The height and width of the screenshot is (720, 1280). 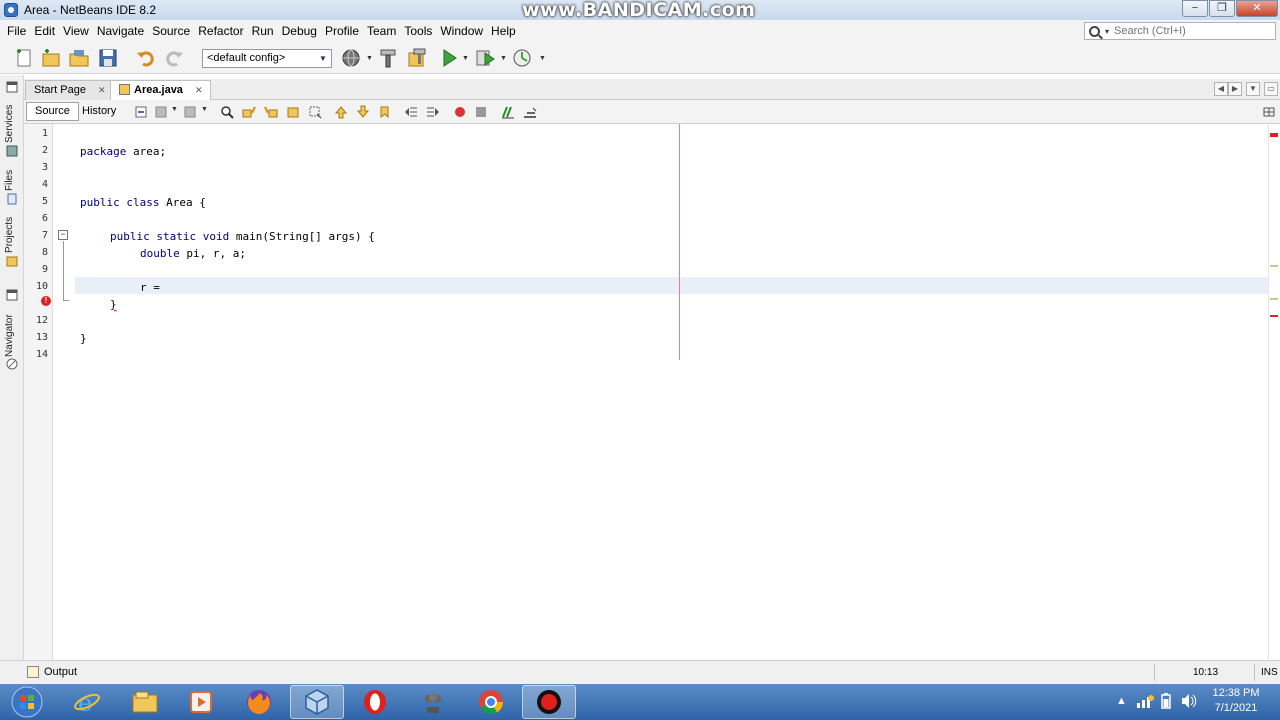 I want to click on menu-profile: Profile, so click(x=342, y=31).